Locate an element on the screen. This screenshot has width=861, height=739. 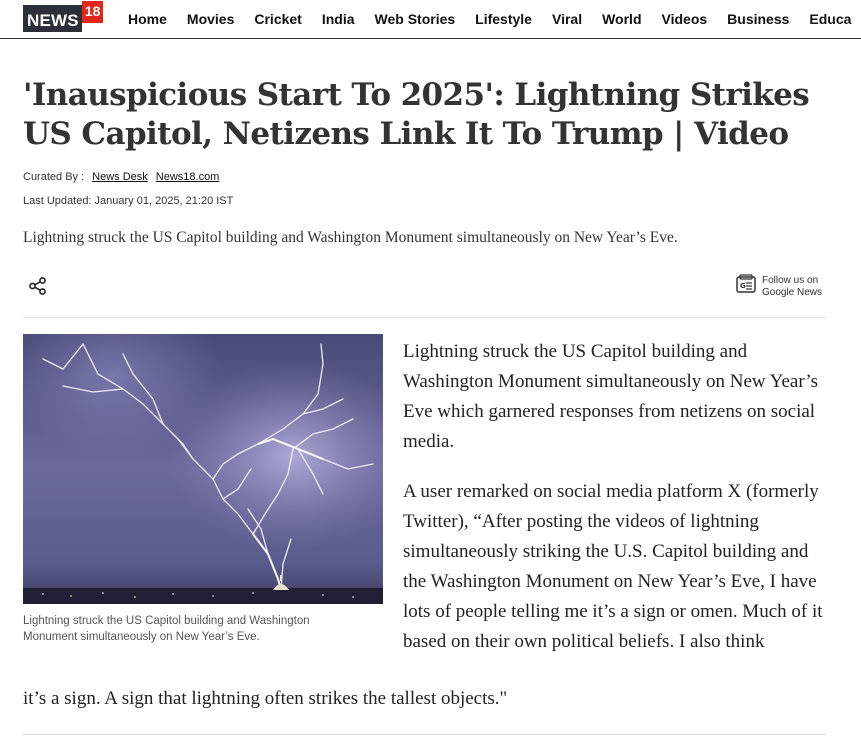
google-news-icon: G is located at coordinates (746, 286).